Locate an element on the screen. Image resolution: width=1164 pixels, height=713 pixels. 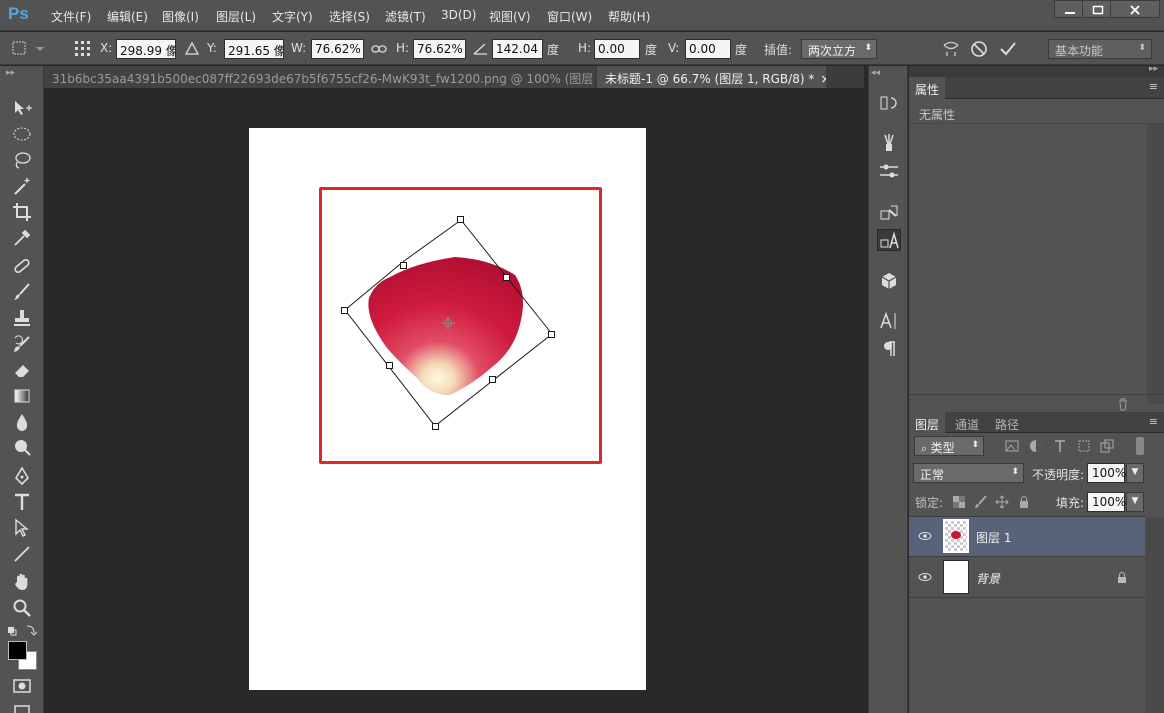
character-styles-panel-button is located at coordinates (889, 240).